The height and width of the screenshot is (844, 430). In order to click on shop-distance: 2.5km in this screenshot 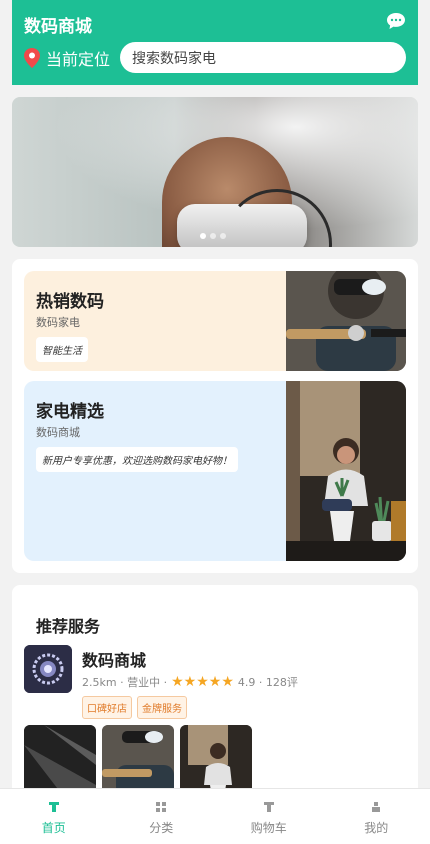, I will do `click(99, 682)`.